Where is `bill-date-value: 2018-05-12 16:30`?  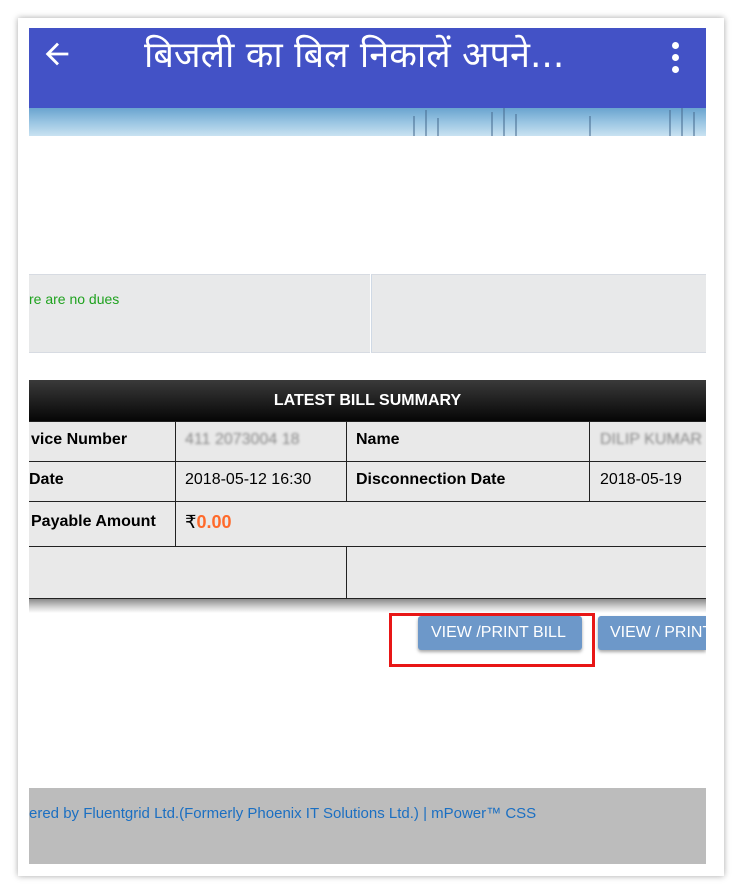 bill-date-value: 2018-05-12 16:30 is located at coordinates (248, 479).